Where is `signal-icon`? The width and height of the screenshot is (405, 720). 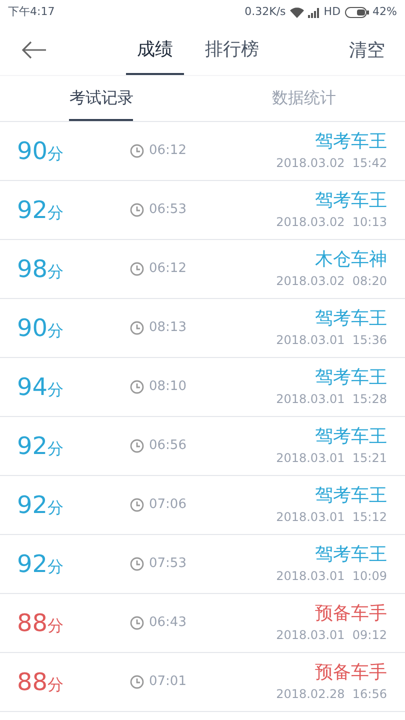 signal-icon is located at coordinates (314, 13).